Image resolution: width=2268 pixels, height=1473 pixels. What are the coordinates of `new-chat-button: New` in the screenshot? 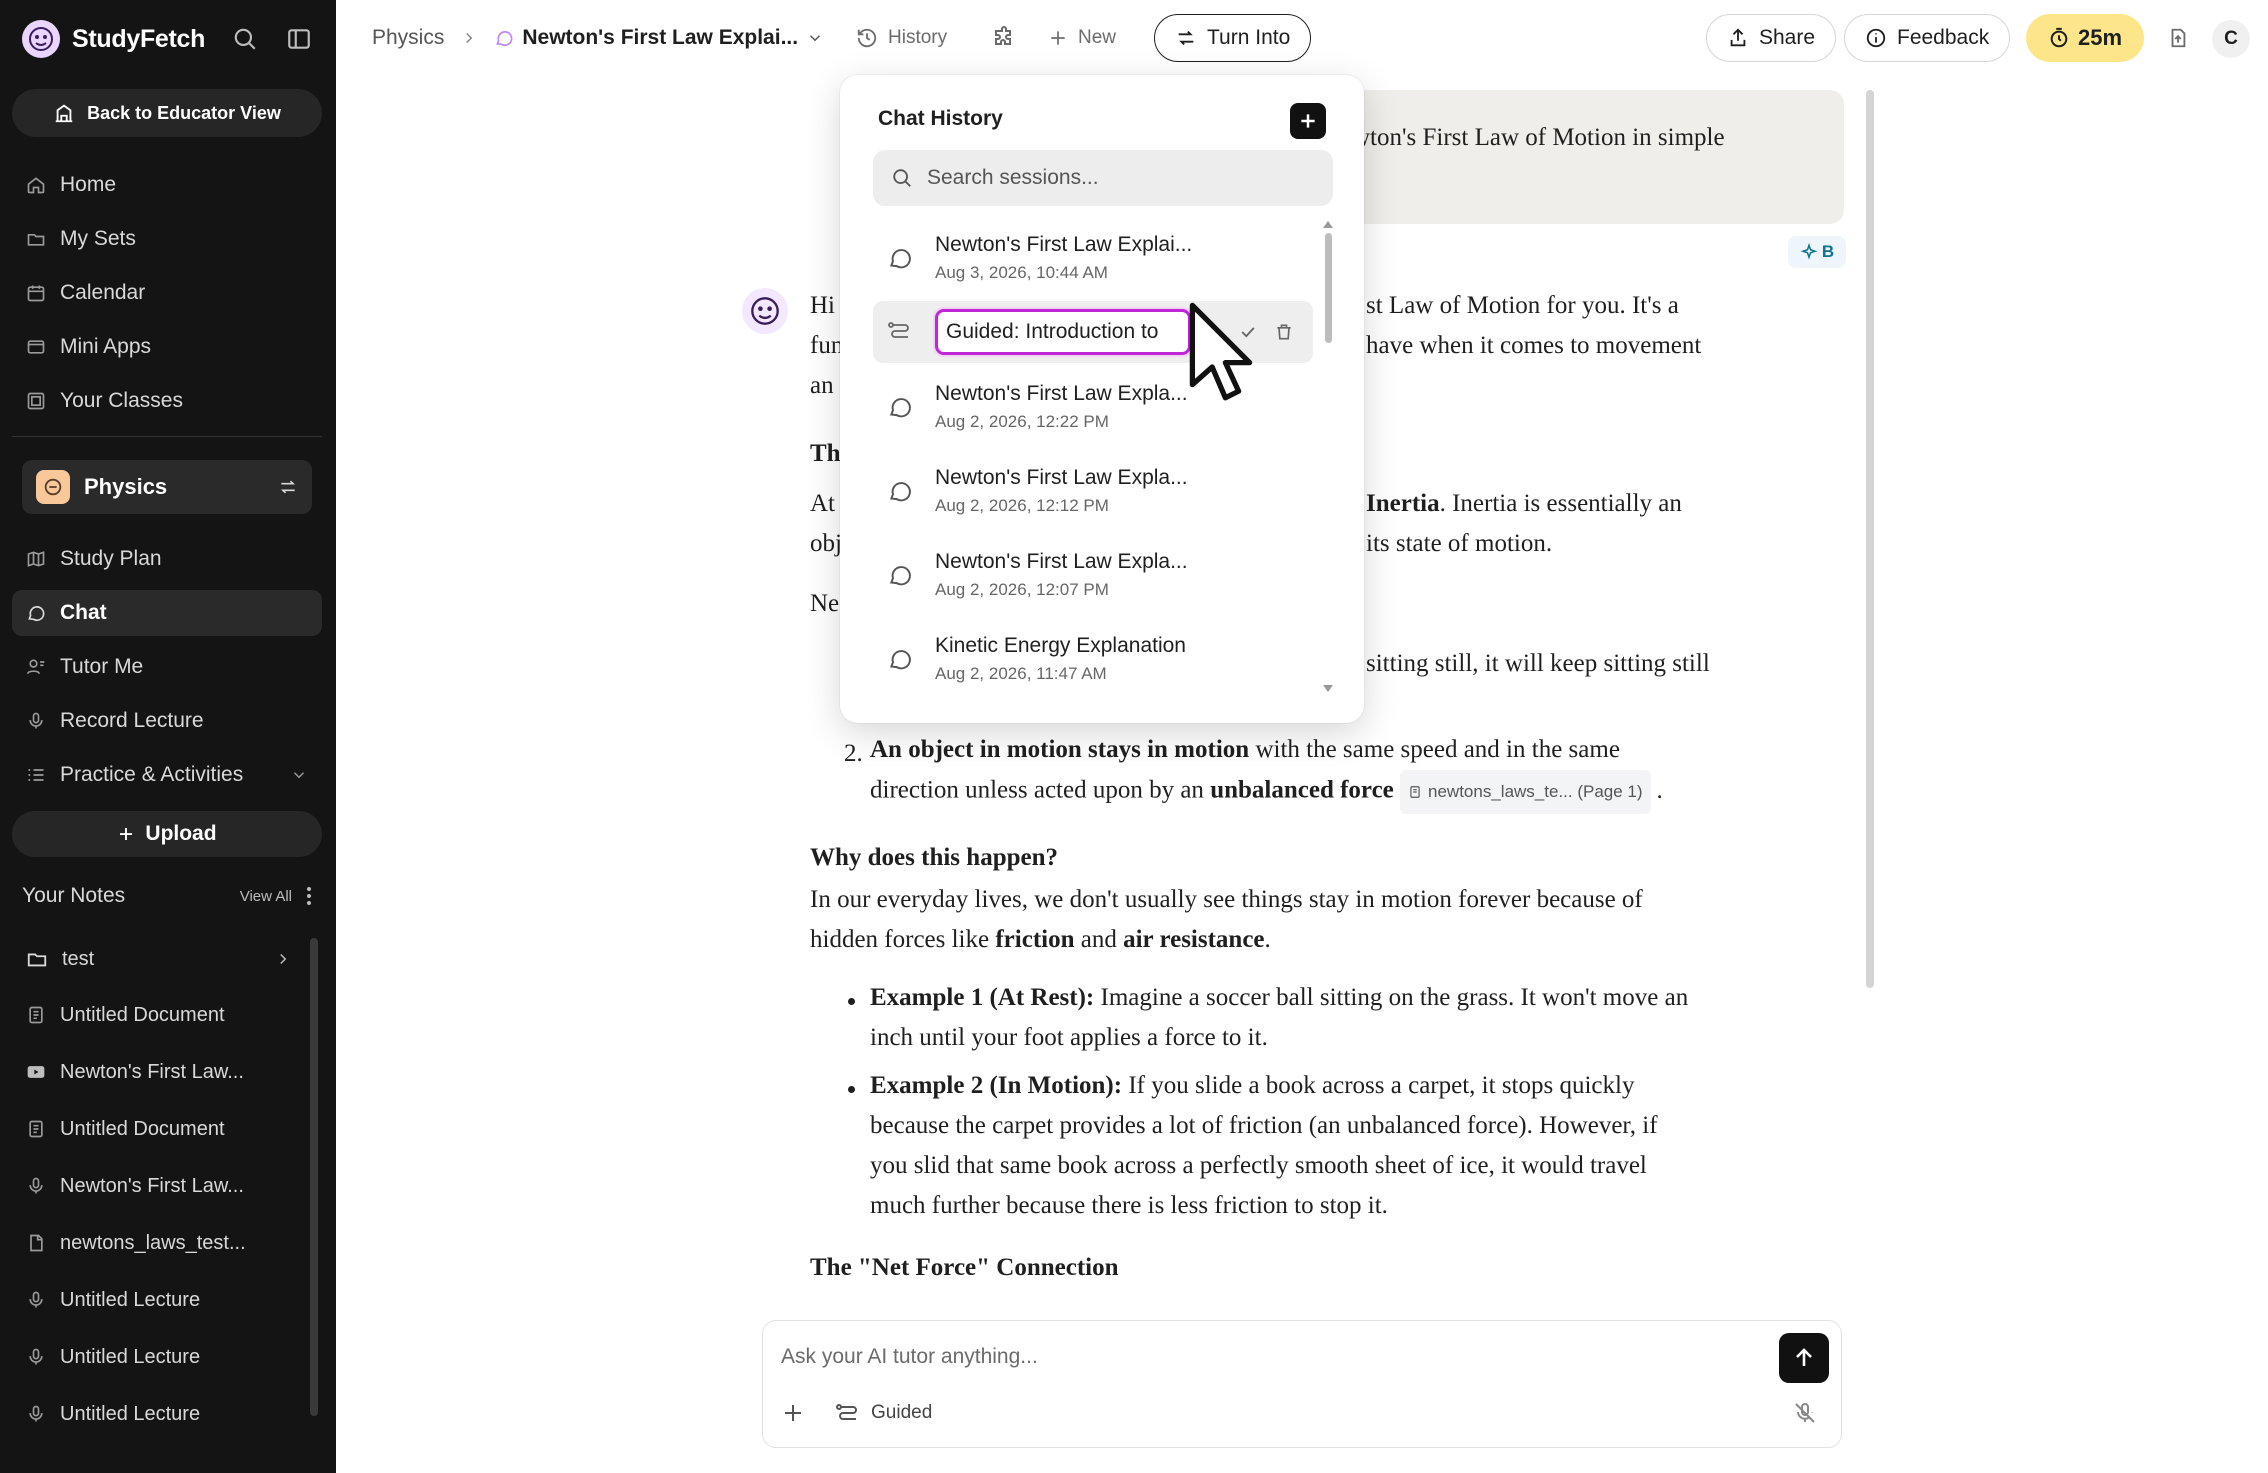 It's located at (1082, 38).